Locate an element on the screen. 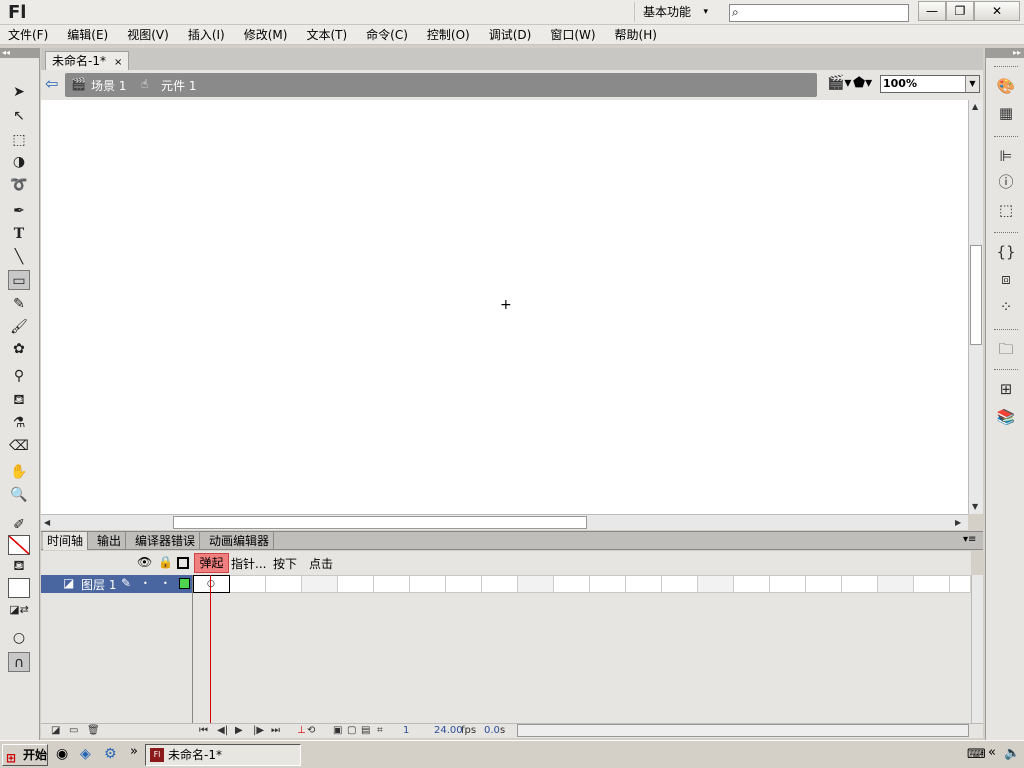 This screenshot has width=1024, height=768. scroll-right-icon: ▶ is located at coordinates (958, 522).